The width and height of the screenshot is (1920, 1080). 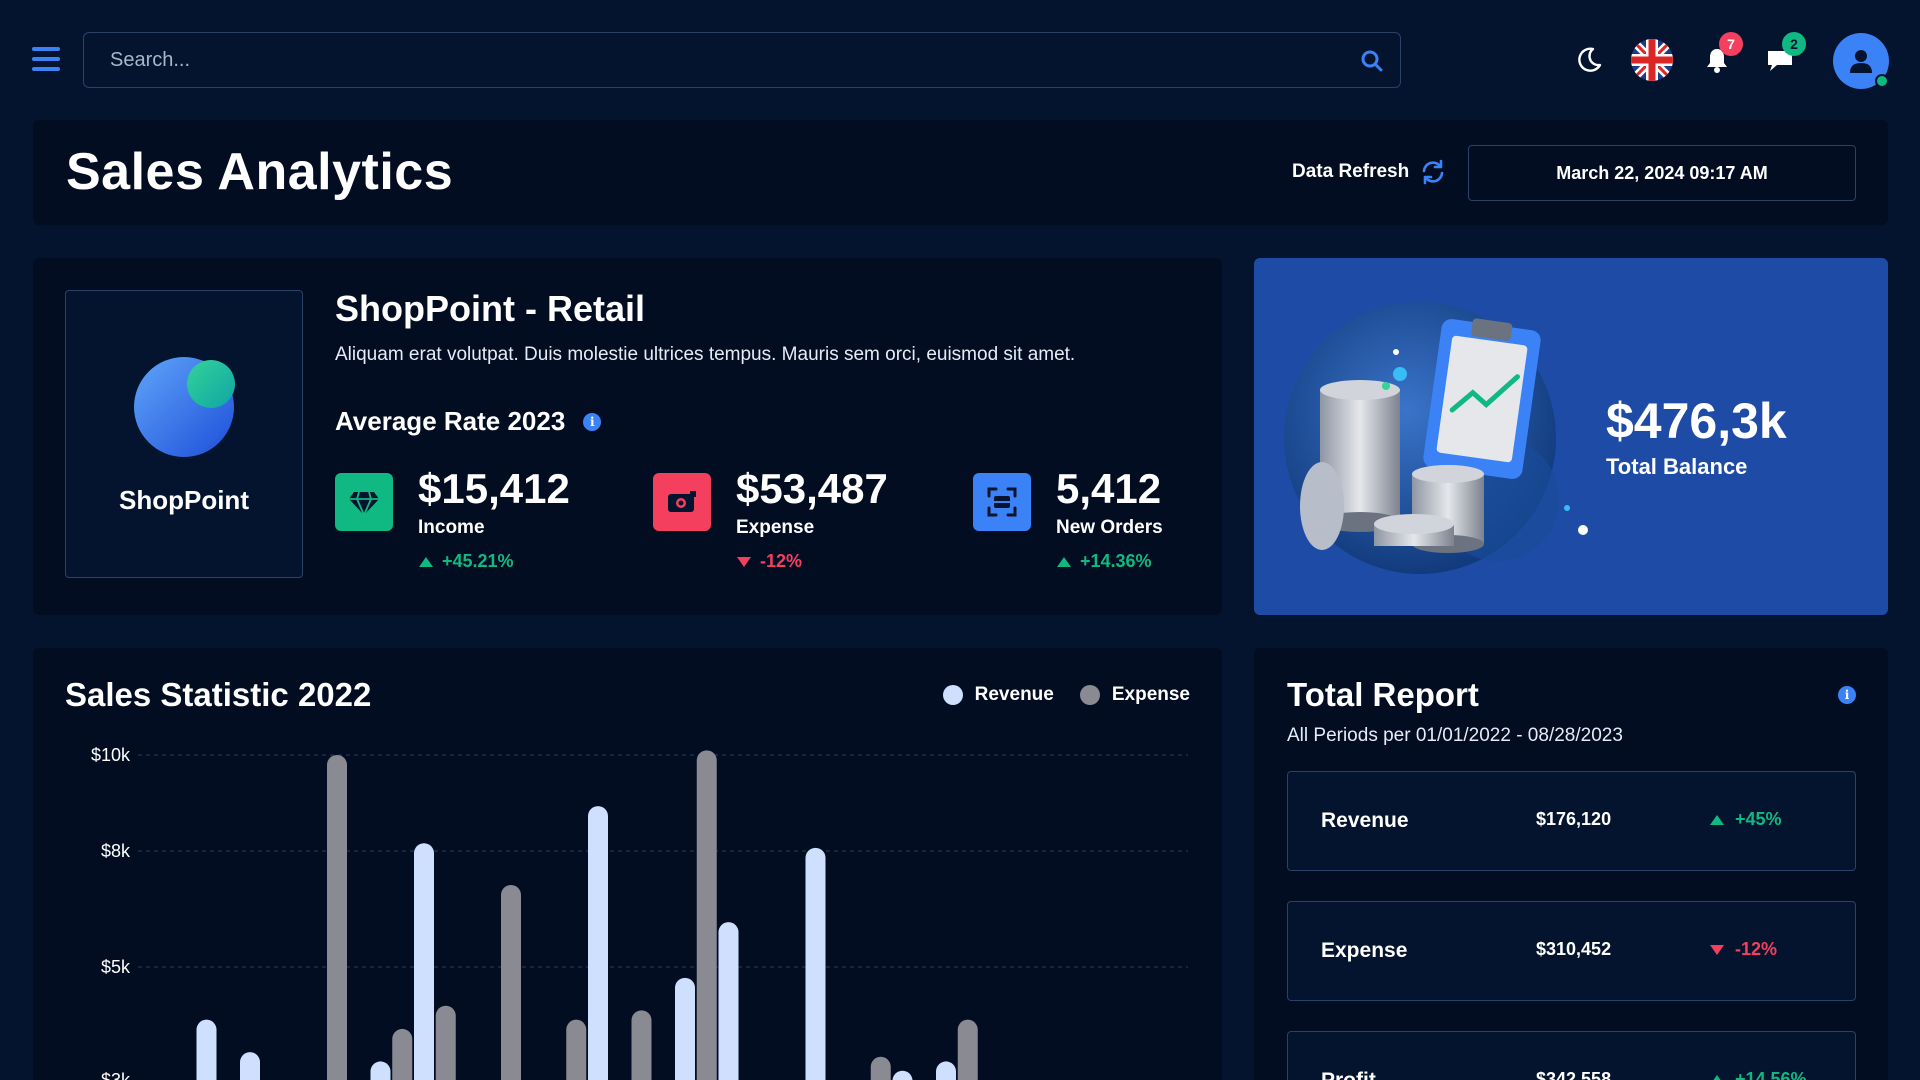 What do you see at coordinates (1571, 1055) in the screenshot?
I see `report-row-profit: Profit $342,558 +14.56%` at bounding box center [1571, 1055].